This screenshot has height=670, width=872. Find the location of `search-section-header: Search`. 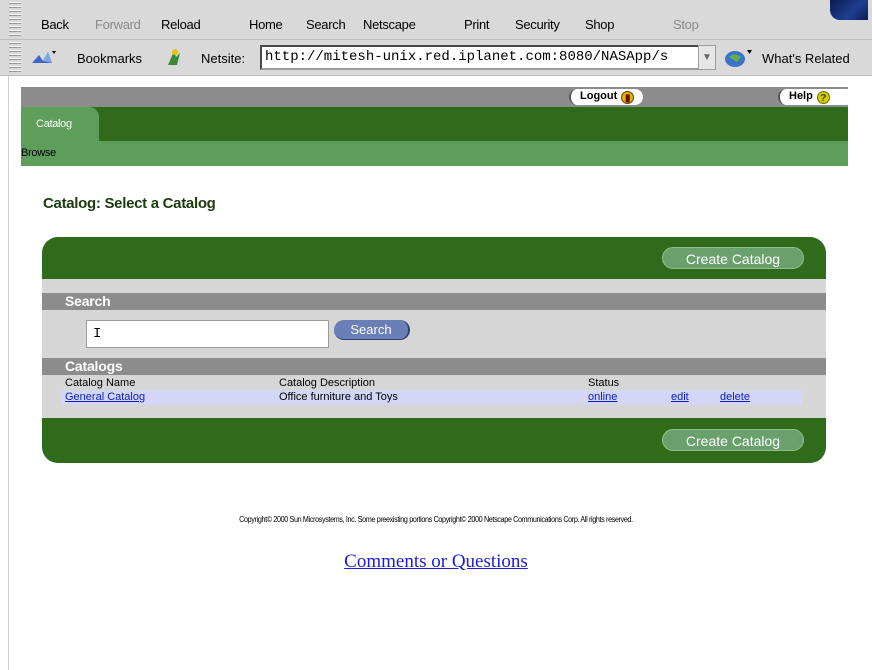

search-section-header: Search is located at coordinates (434, 301).